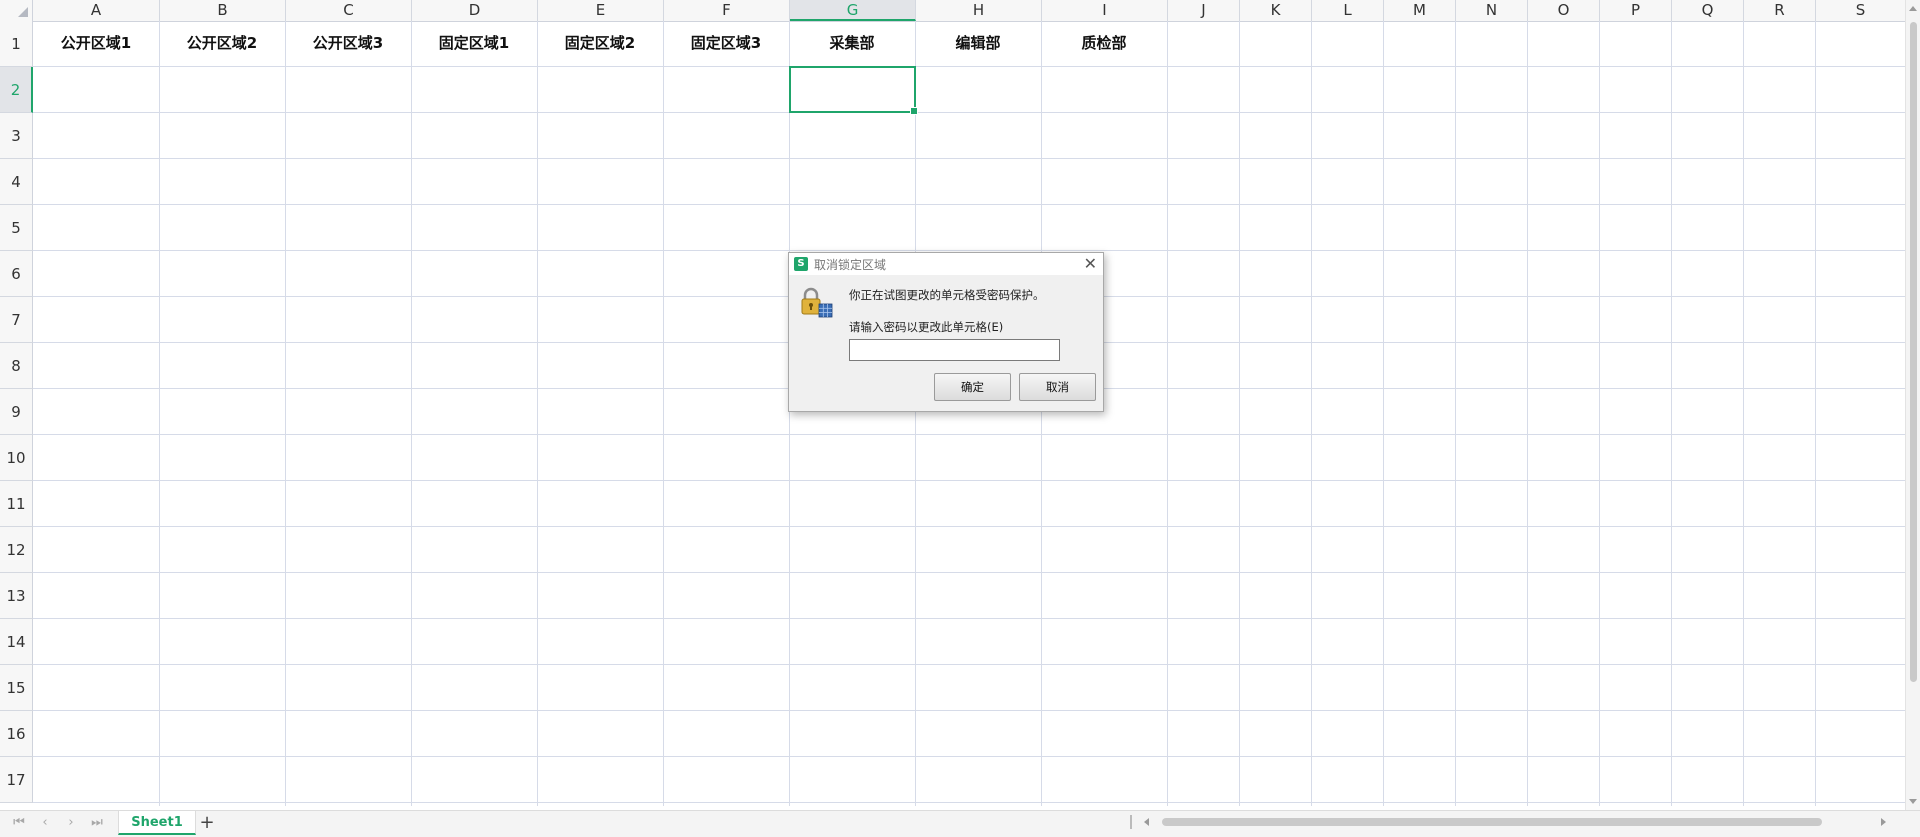  What do you see at coordinates (954, 350) in the screenshot?
I see `password-input` at bounding box center [954, 350].